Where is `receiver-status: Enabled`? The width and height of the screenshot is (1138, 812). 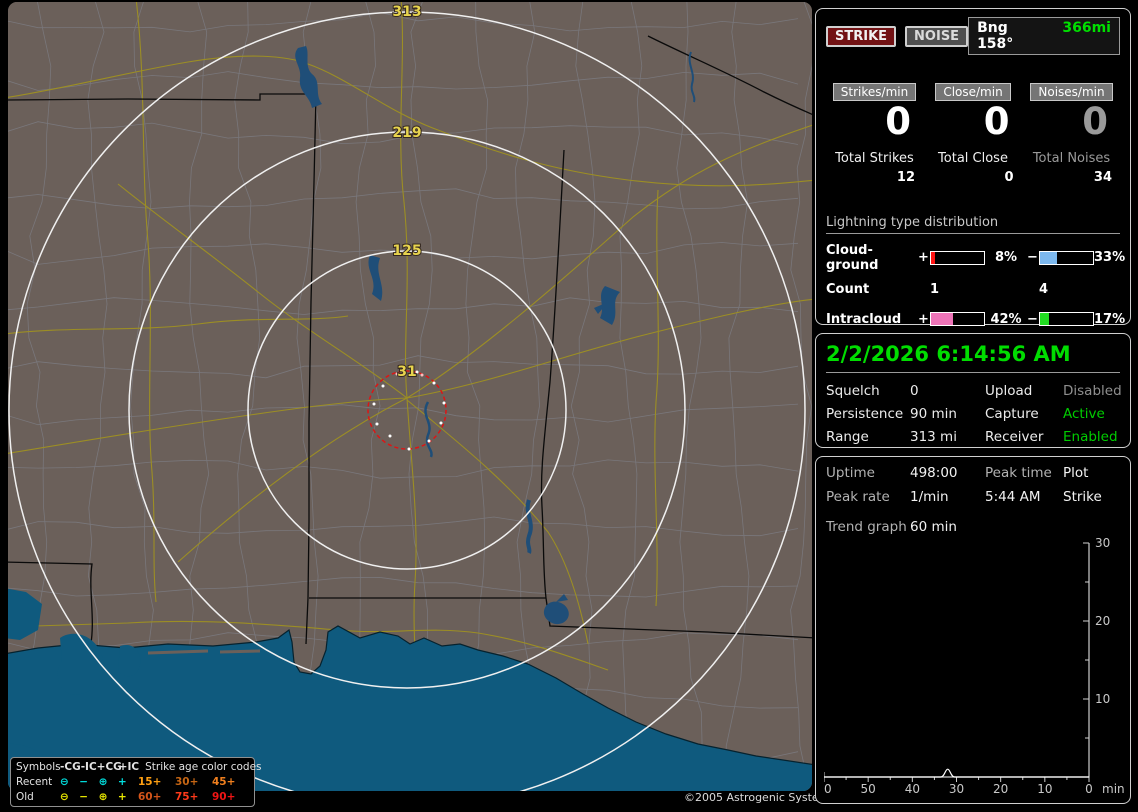
receiver-status: Enabled is located at coordinates (1090, 437).